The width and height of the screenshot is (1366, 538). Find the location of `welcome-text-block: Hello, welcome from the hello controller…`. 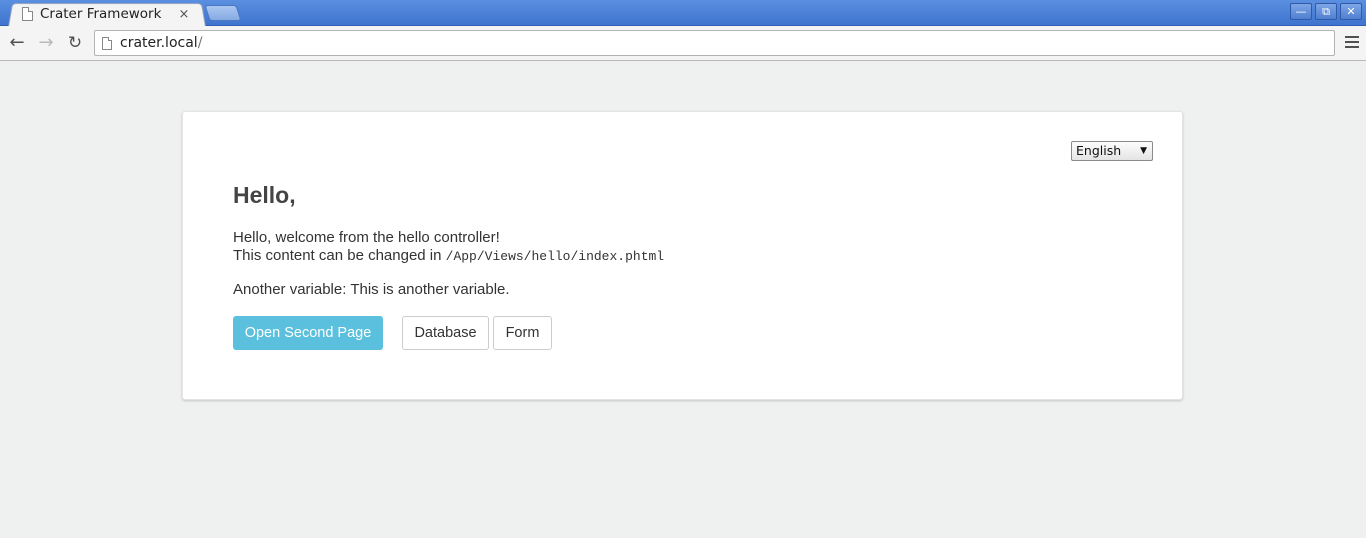

welcome-text-block: Hello, welcome from the hello controller… is located at coordinates (448, 247).